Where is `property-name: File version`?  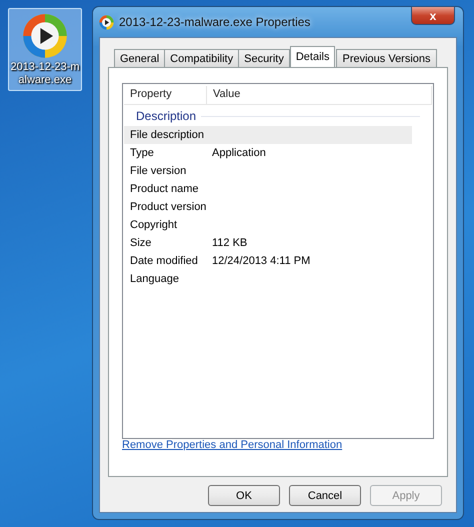
property-name: File version is located at coordinates (158, 171).